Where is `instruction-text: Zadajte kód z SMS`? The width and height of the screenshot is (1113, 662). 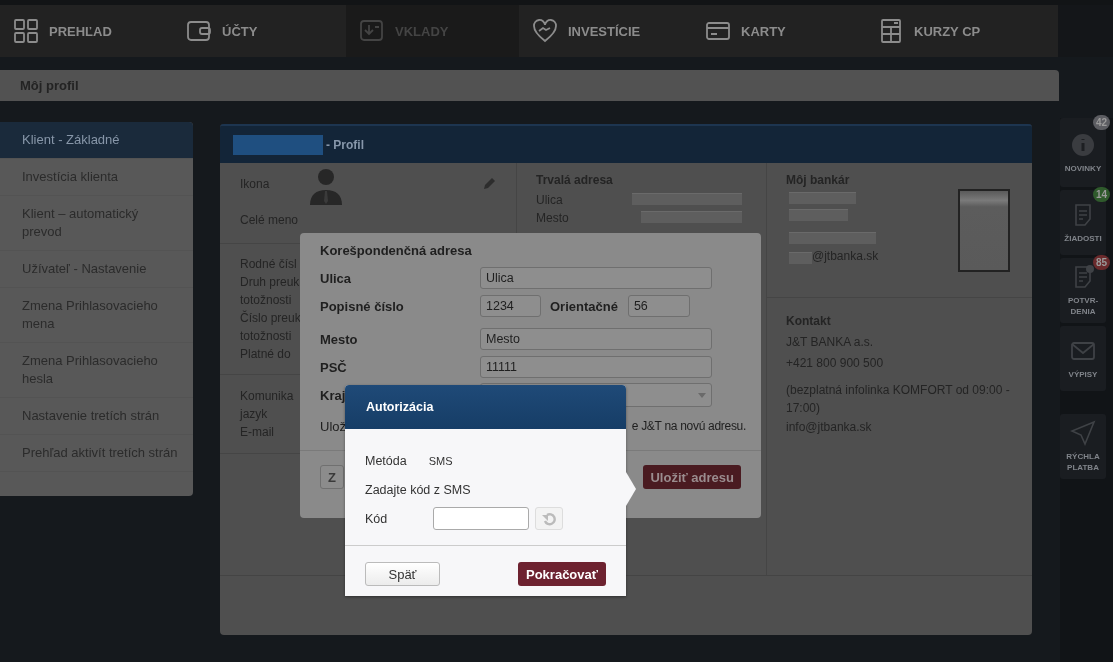
instruction-text: Zadajte kód z SMS is located at coordinates (418, 489).